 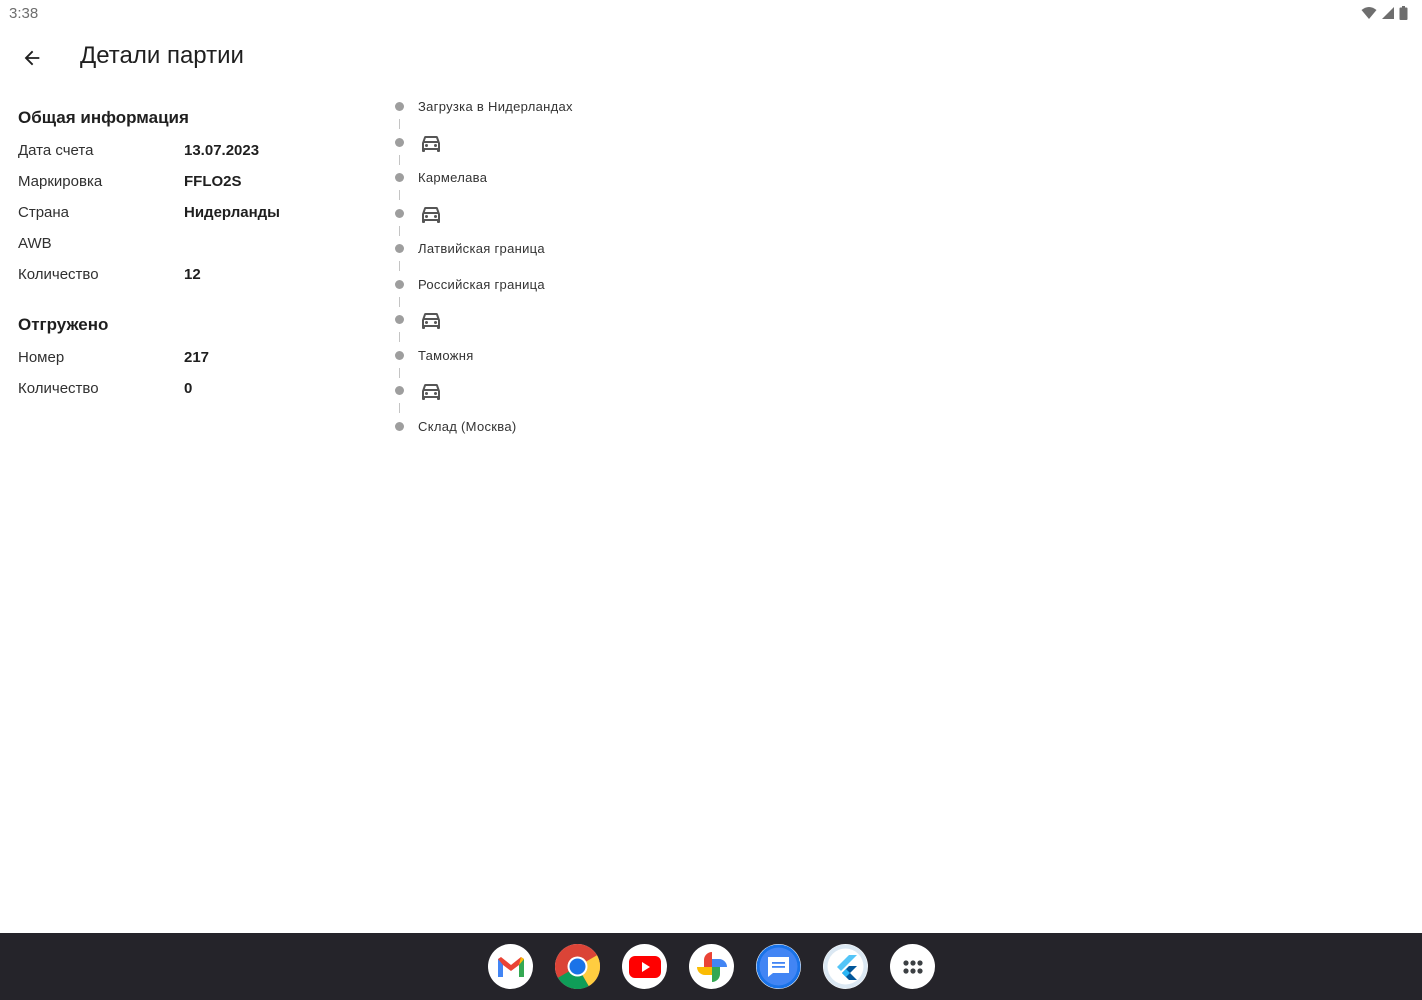 What do you see at coordinates (446, 355) in the screenshot?
I see `timeline-stop-label: Таможня` at bounding box center [446, 355].